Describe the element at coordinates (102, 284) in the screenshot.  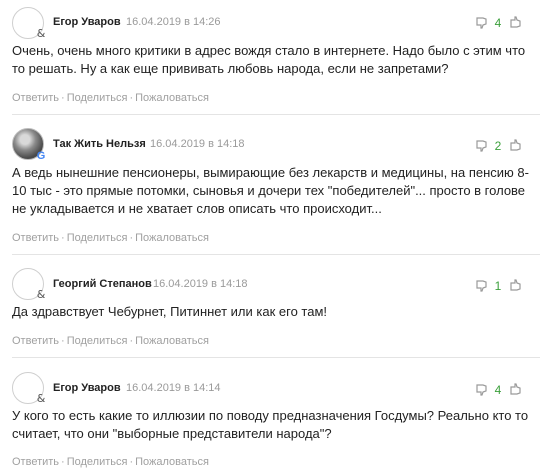
I see `comment-author: Георгий Степанов` at that location.